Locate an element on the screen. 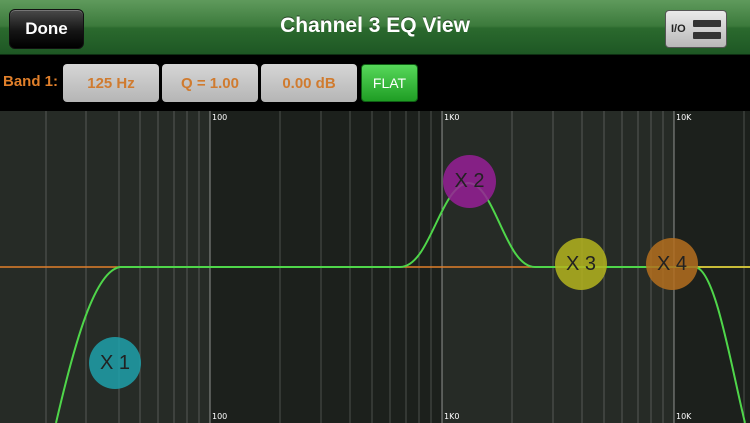 This screenshot has height=423, width=750. eq-node-4: X 4 is located at coordinates (672, 264).